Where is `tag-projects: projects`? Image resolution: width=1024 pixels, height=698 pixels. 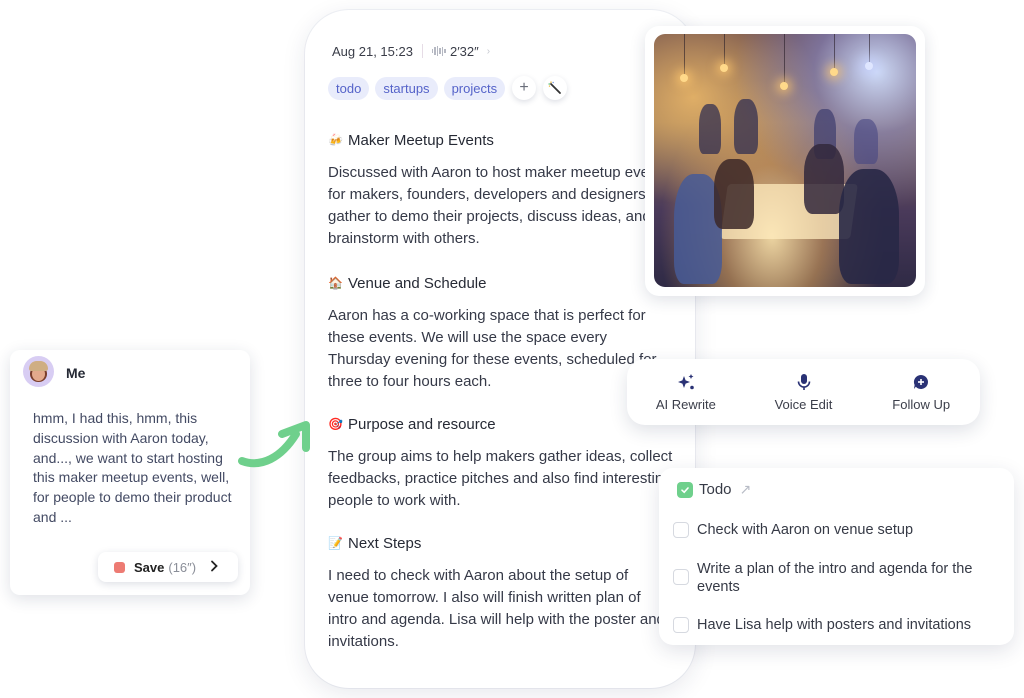 tag-projects: projects is located at coordinates (474, 88).